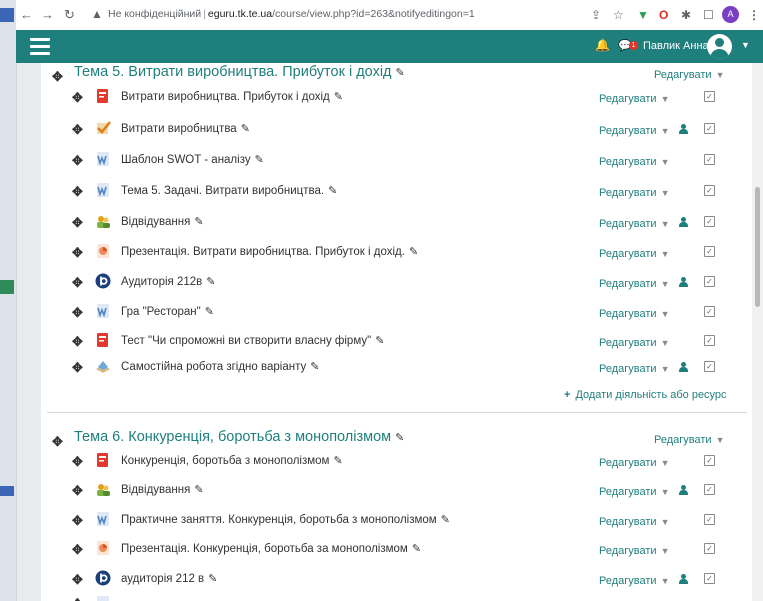 This screenshot has width=763, height=601. I want to click on vpn-shield-icon: ▼, so click(643, 15).